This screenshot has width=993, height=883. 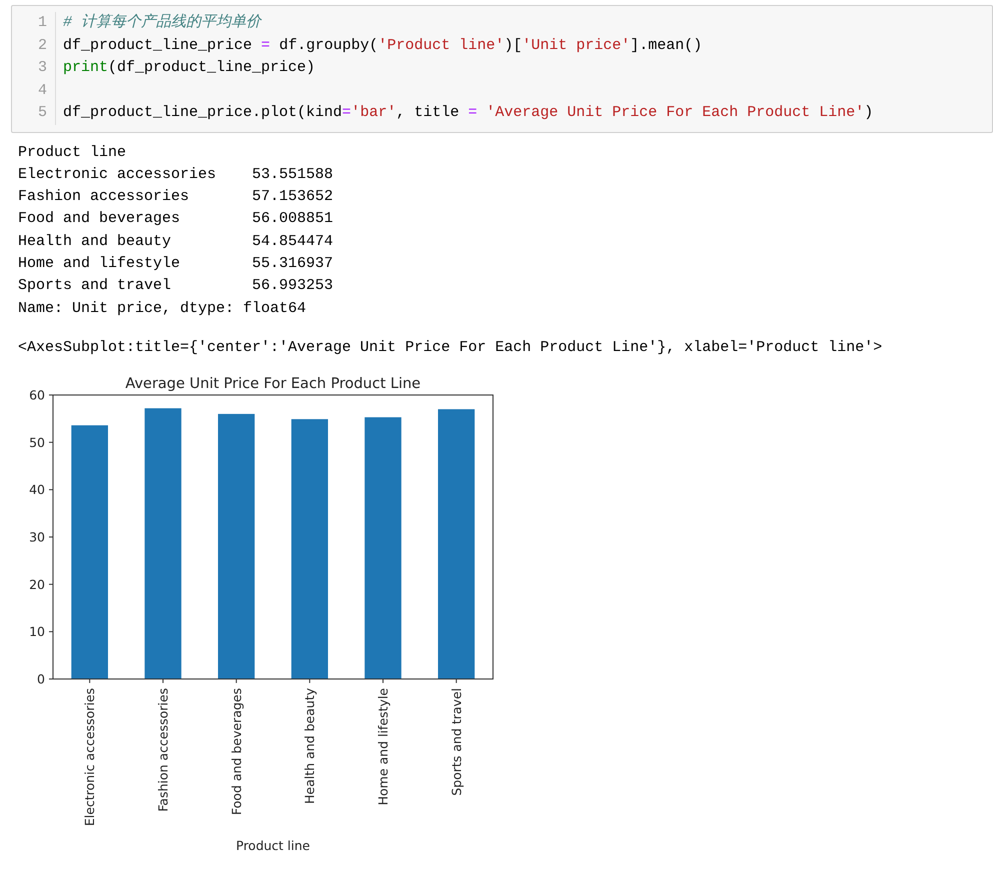 I want to click on x-tick-label: Food and beverages, so click(x=236, y=751).